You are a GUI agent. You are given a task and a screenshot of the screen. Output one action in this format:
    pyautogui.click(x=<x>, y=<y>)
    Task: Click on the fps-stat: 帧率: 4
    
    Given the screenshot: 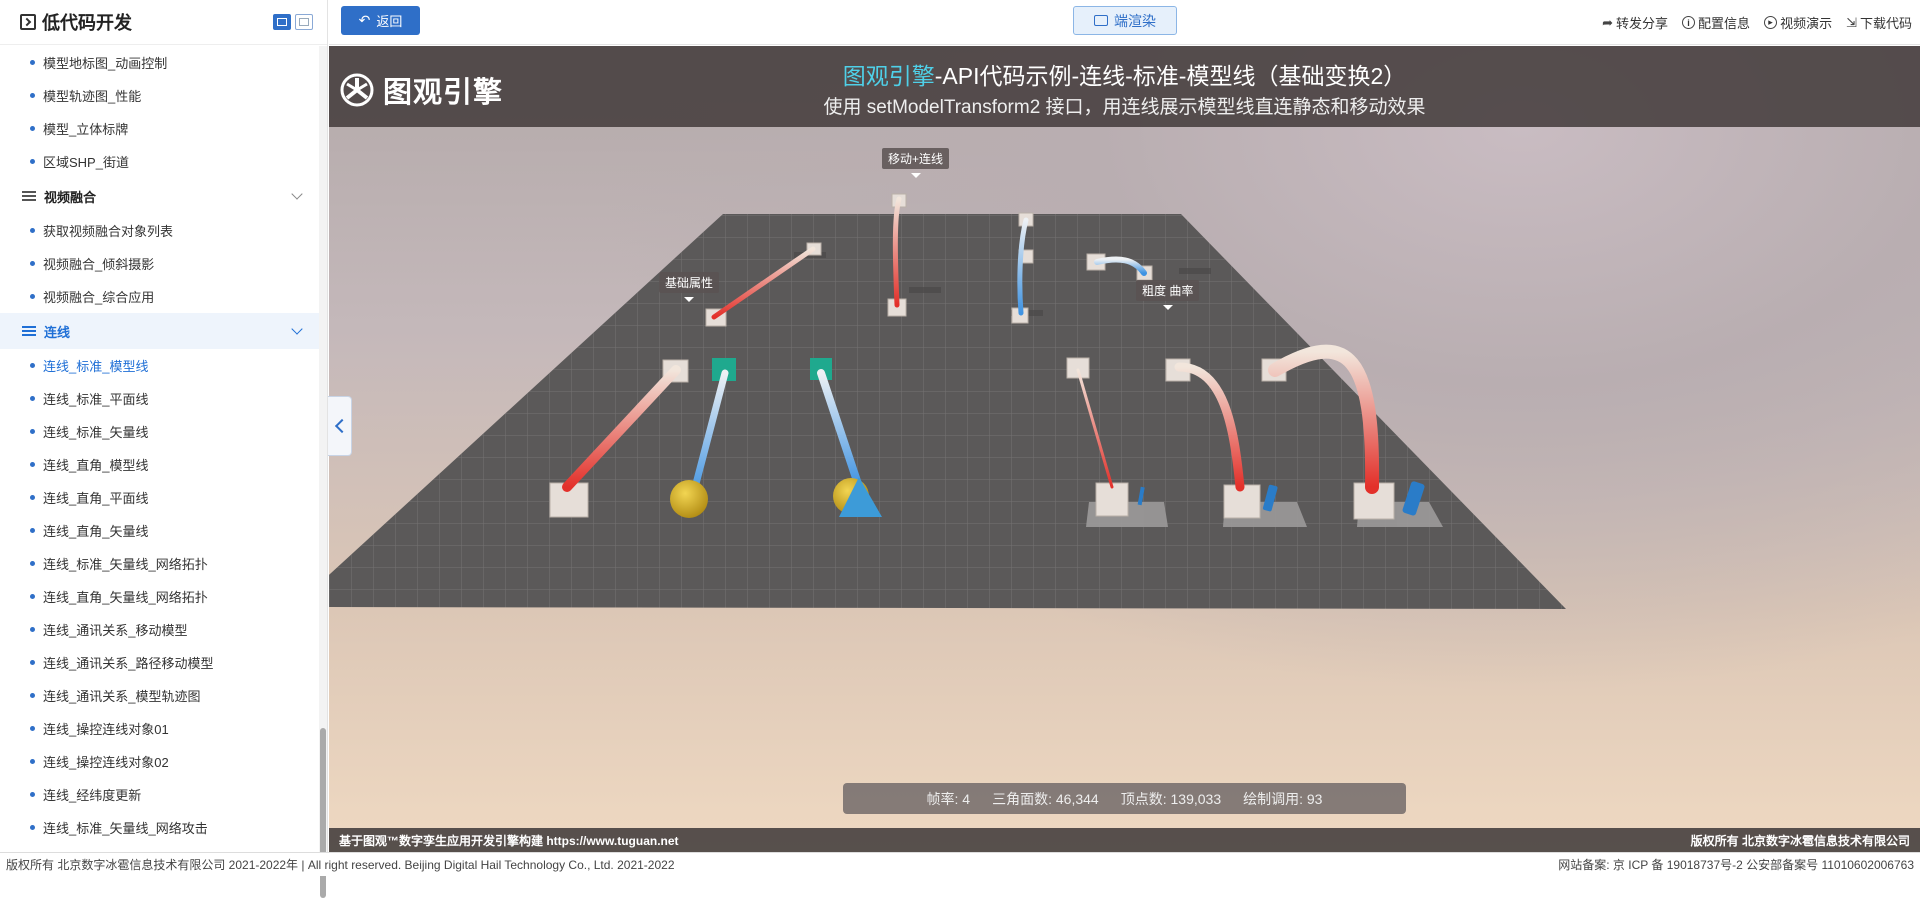 What is the action you would take?
    pyautogui.click(x=948, y=798)
    